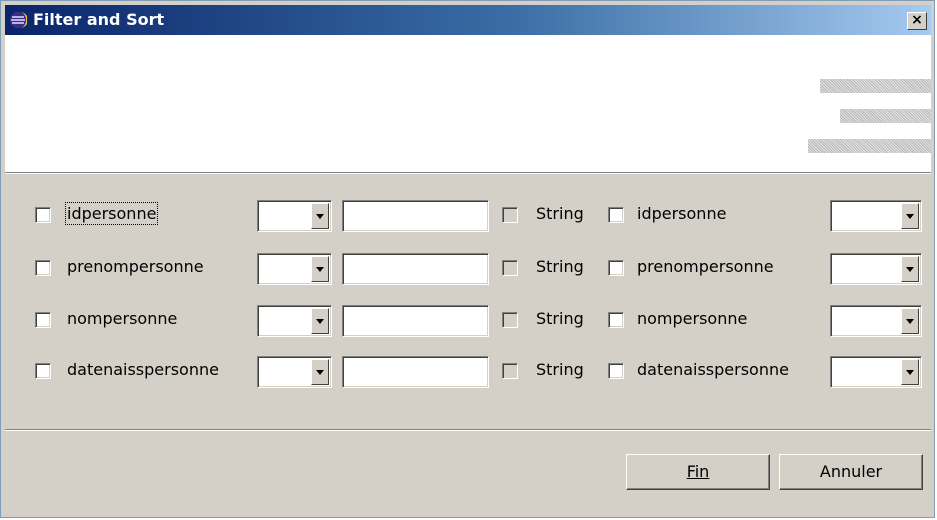 Image resolution: width=937 pixels, height=520 pixels. Describe the element at coordinates (143, 369) in the screenshot. I see `filter-field-label: datenaisspersonne` at that location.